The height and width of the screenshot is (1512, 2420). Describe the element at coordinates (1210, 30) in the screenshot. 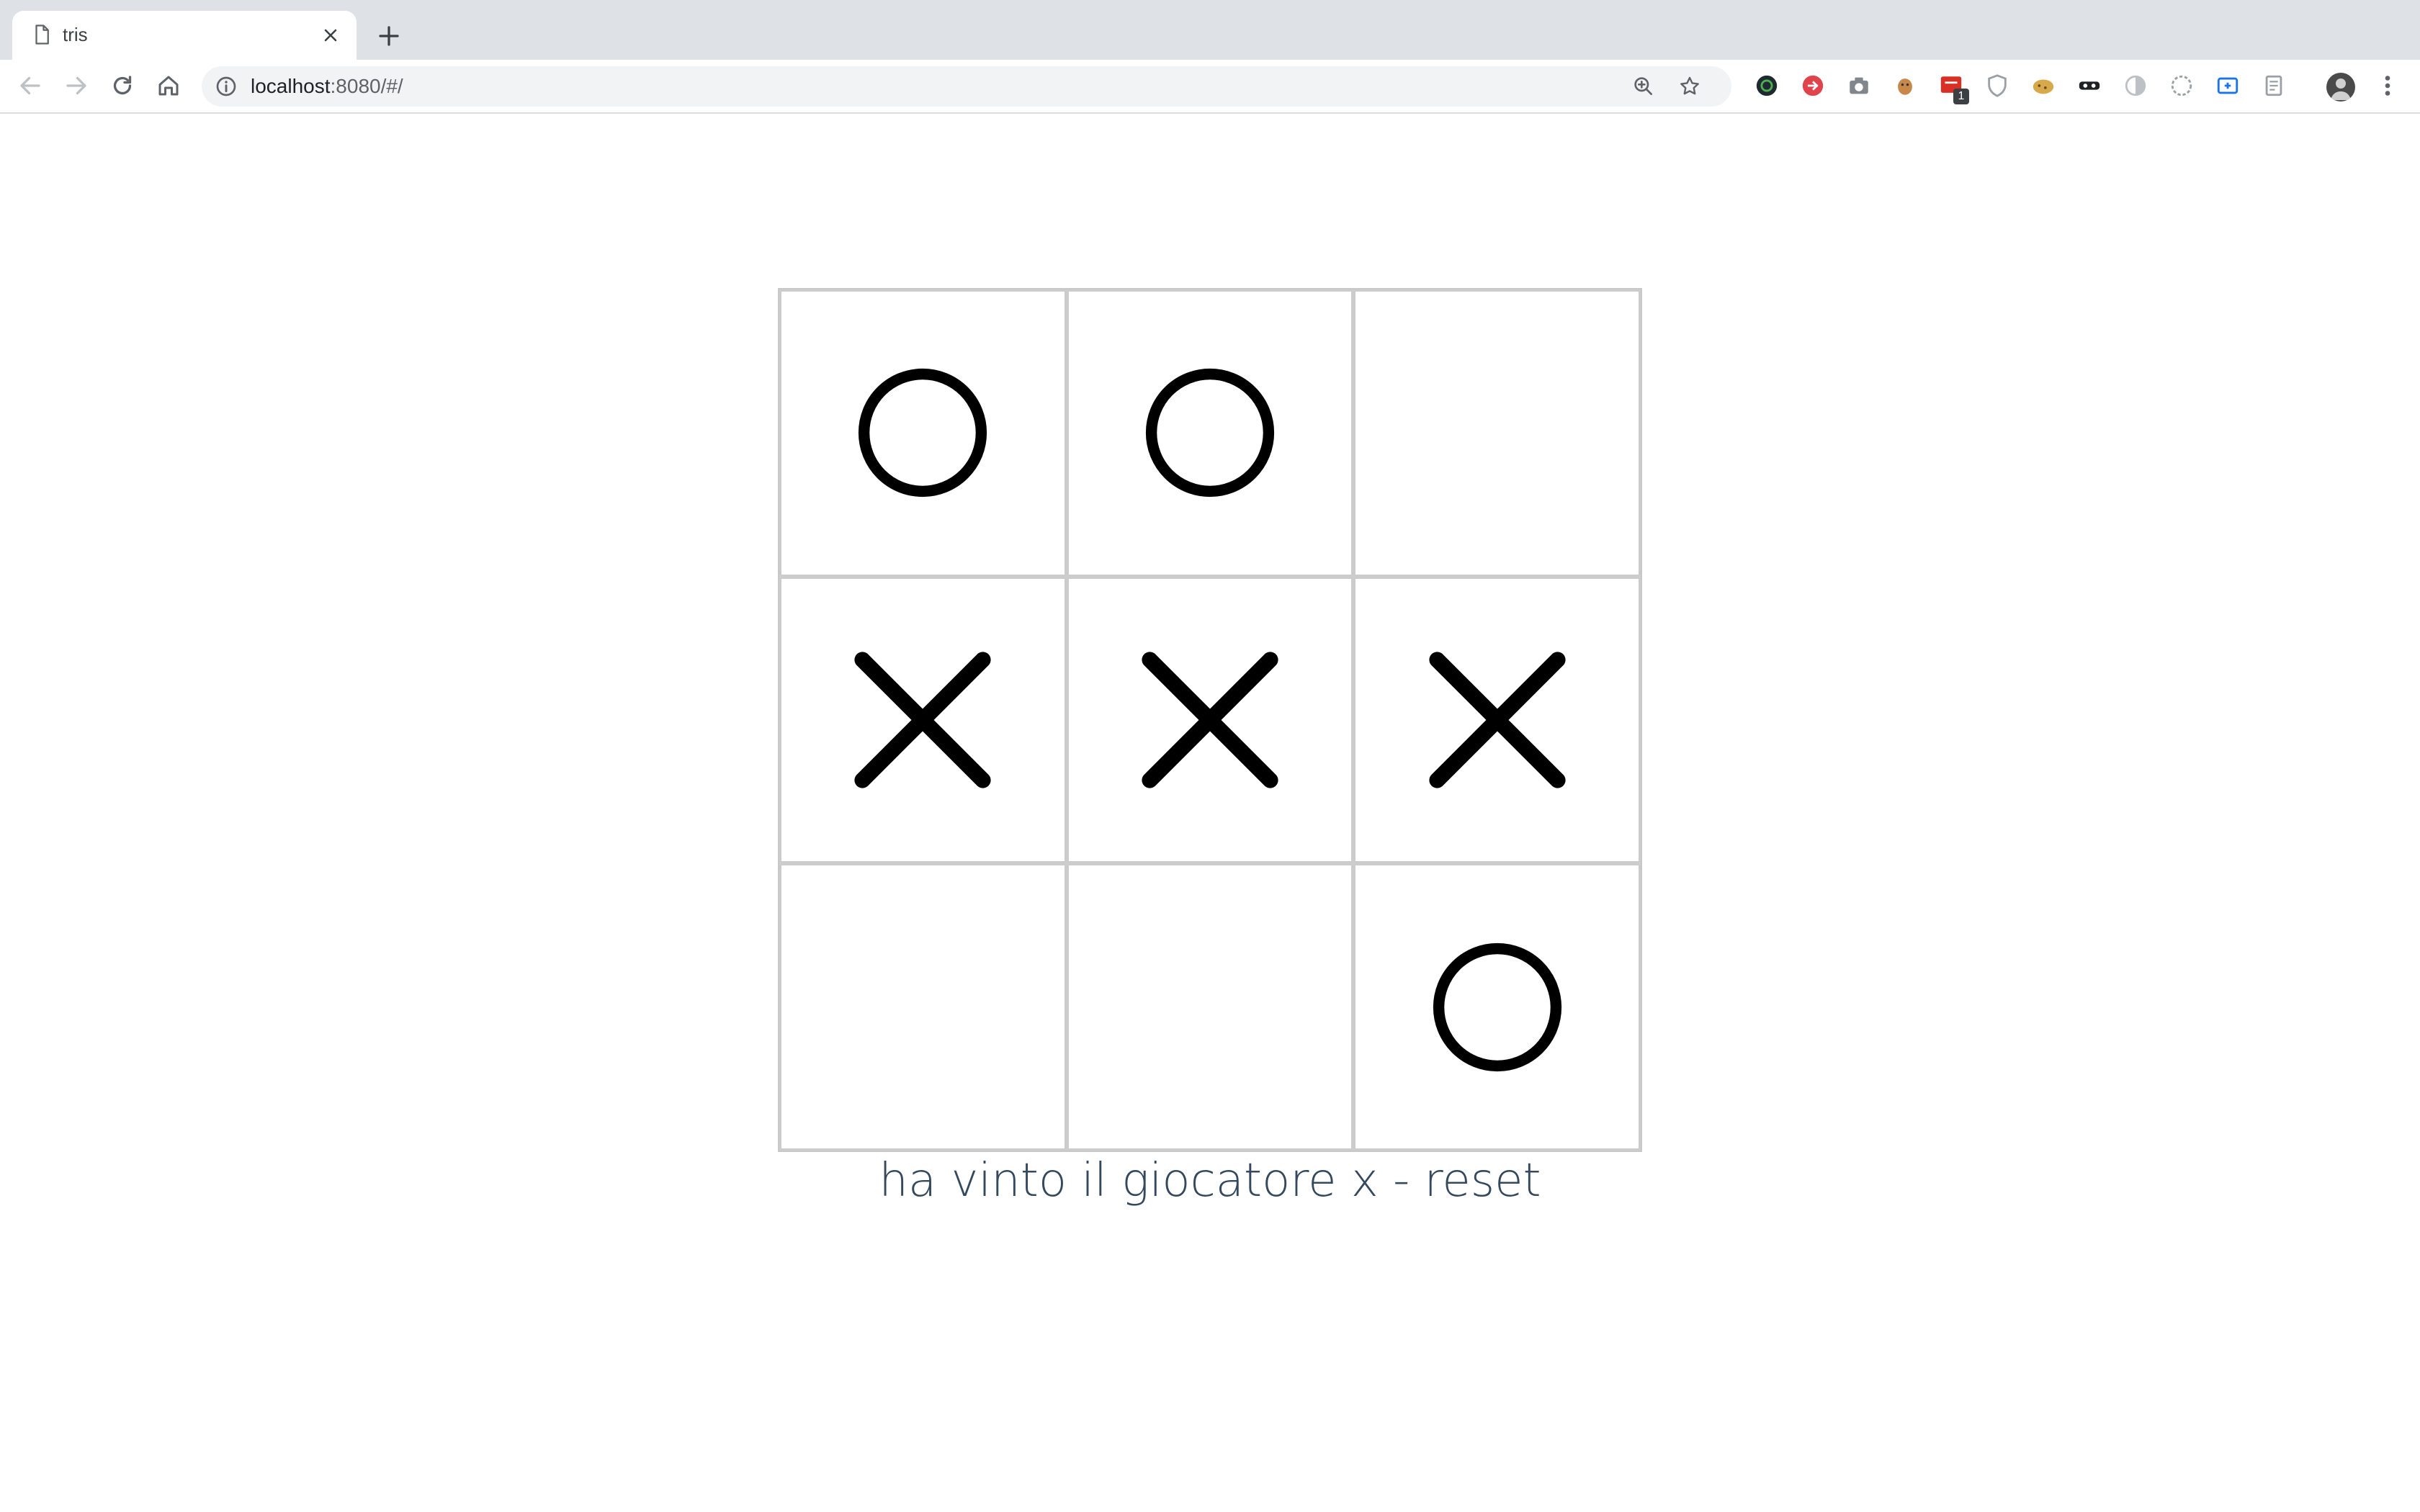

I see `tab-strip: tris` at that location.